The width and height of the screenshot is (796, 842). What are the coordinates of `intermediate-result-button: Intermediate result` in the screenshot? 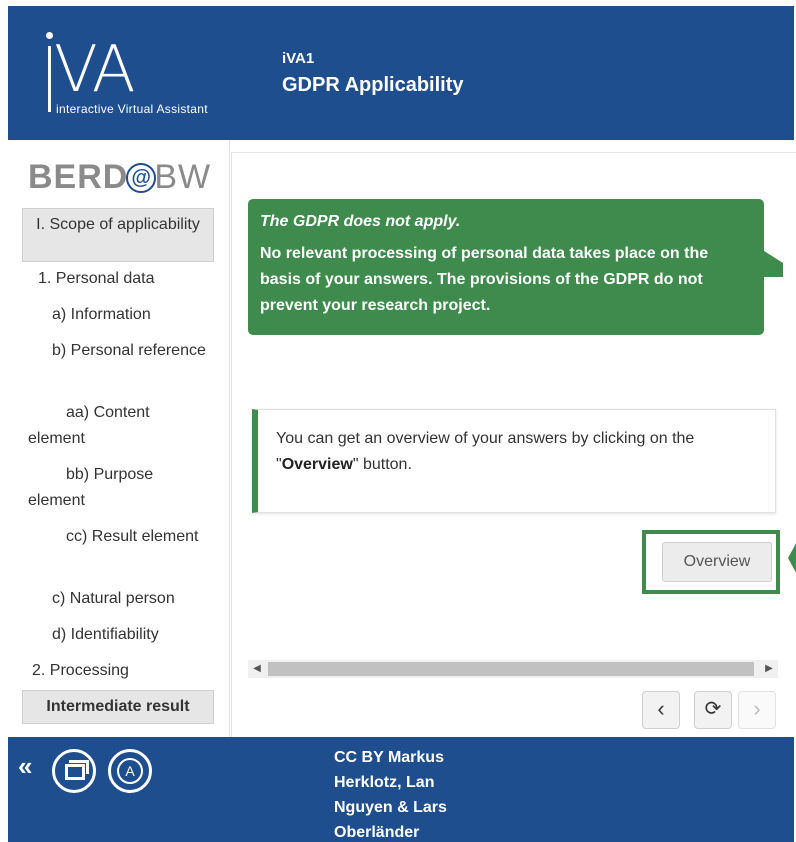 It's located at (118, 707).